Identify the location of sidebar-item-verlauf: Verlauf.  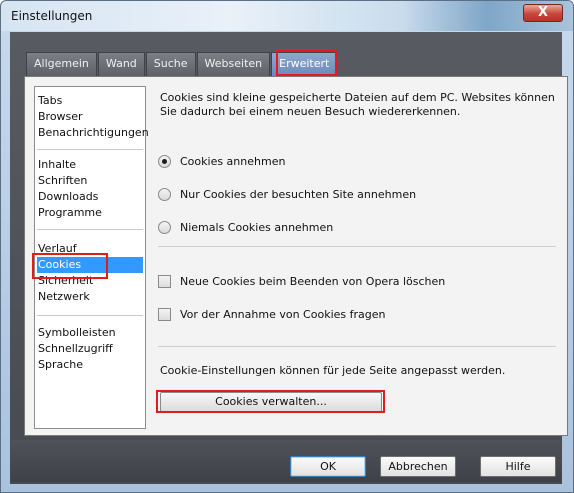
(90, 249).